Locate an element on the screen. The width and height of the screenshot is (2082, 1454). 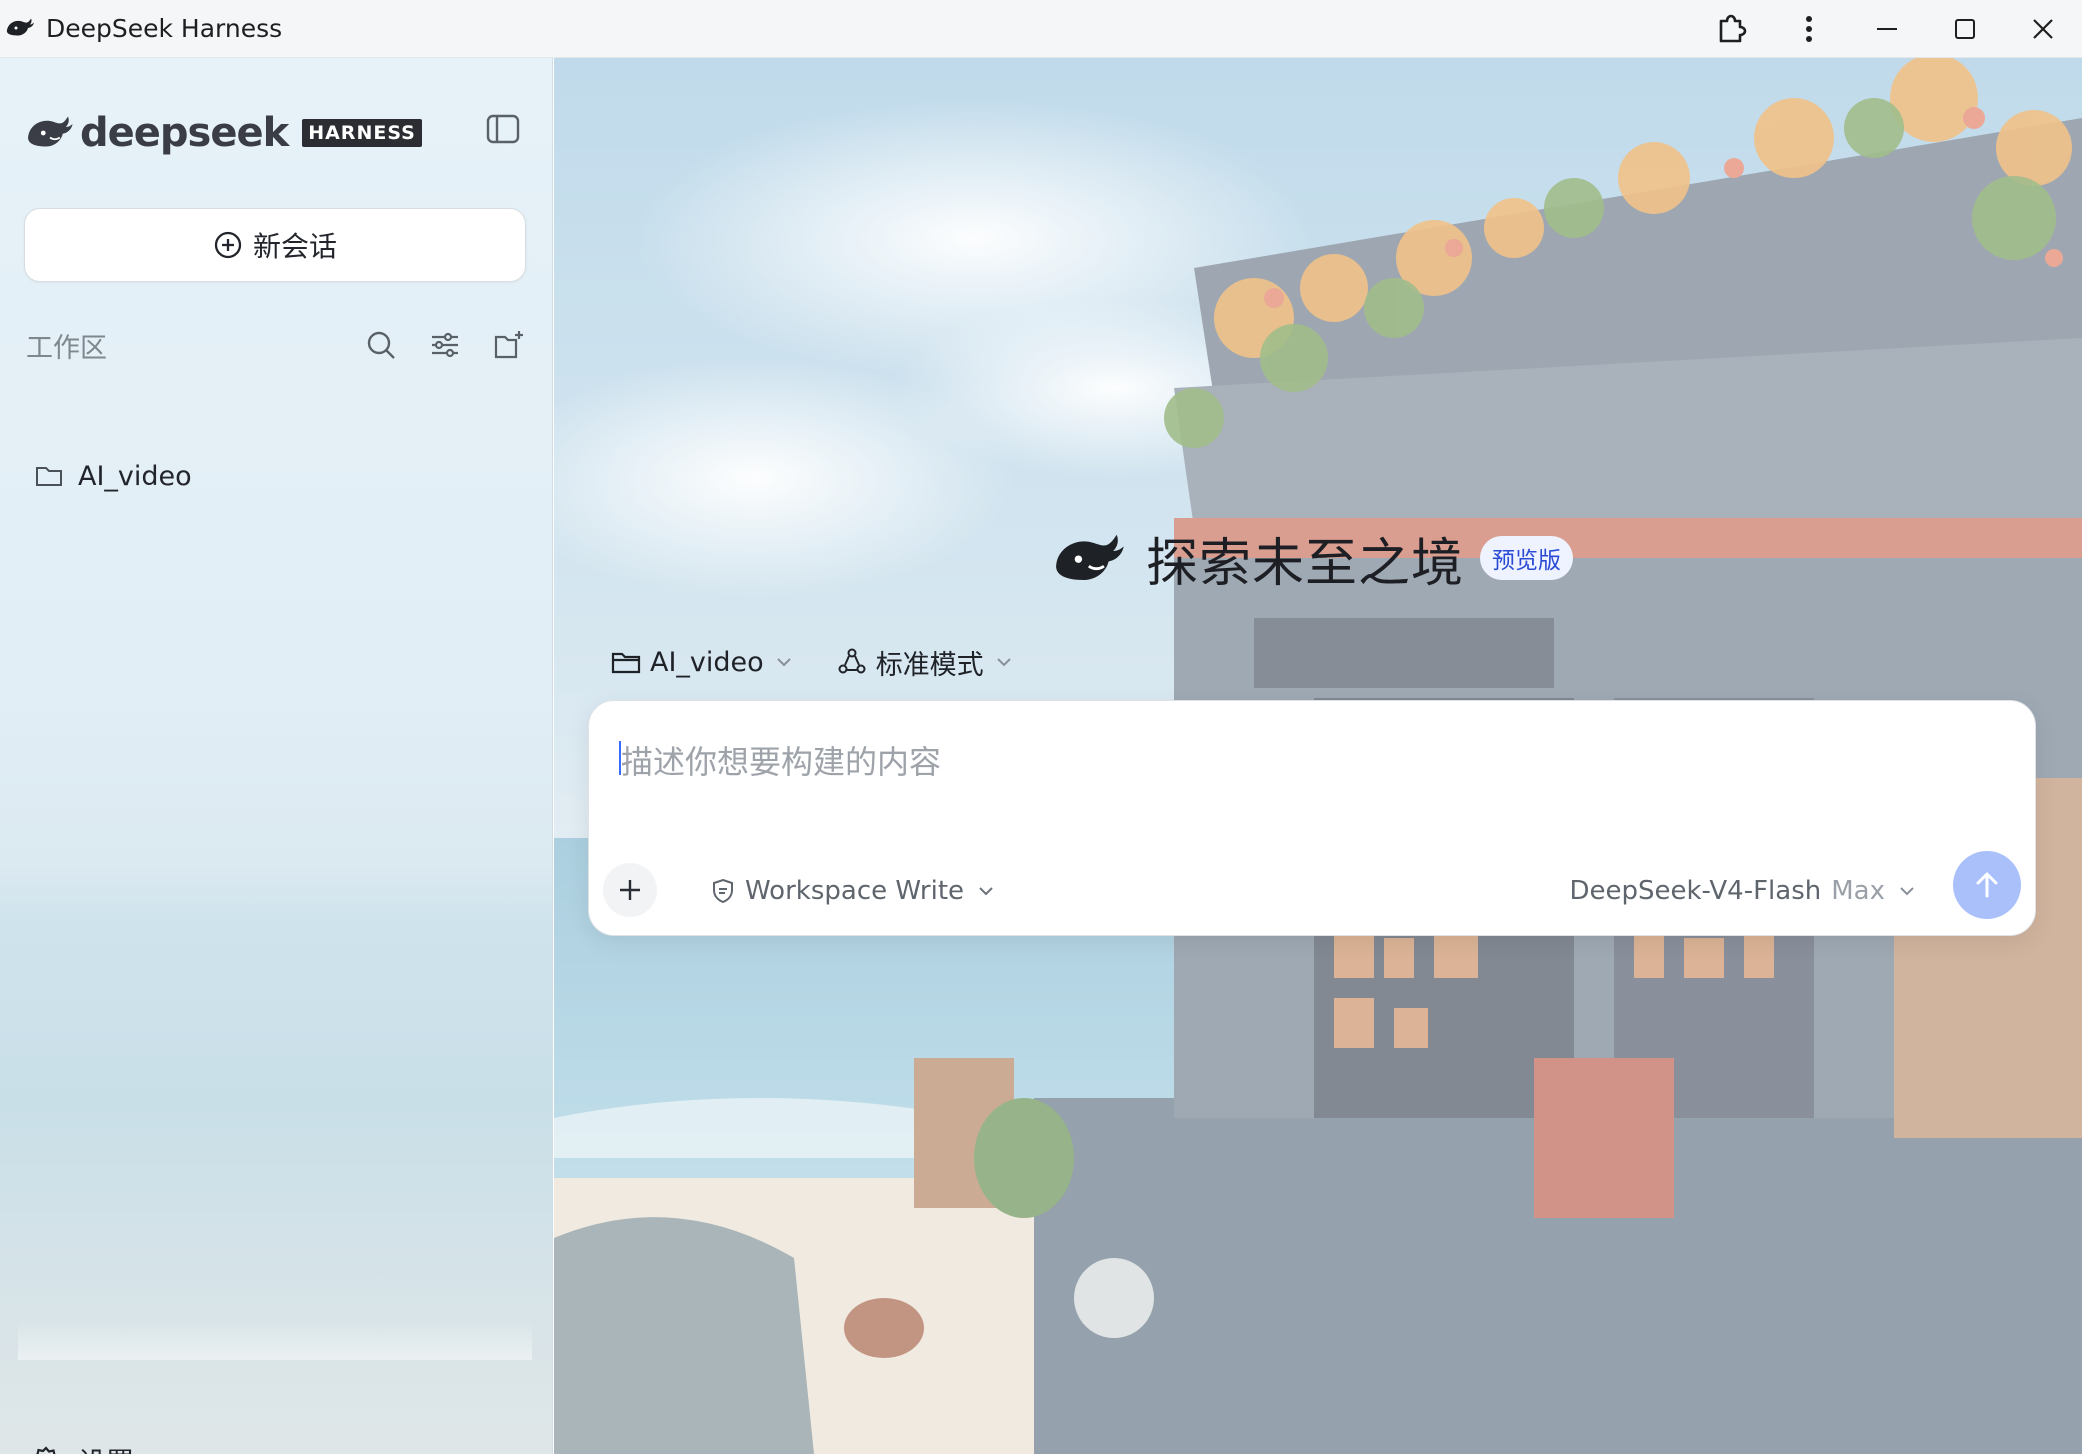
maximize-icon is located at coordinates (1965, 29).